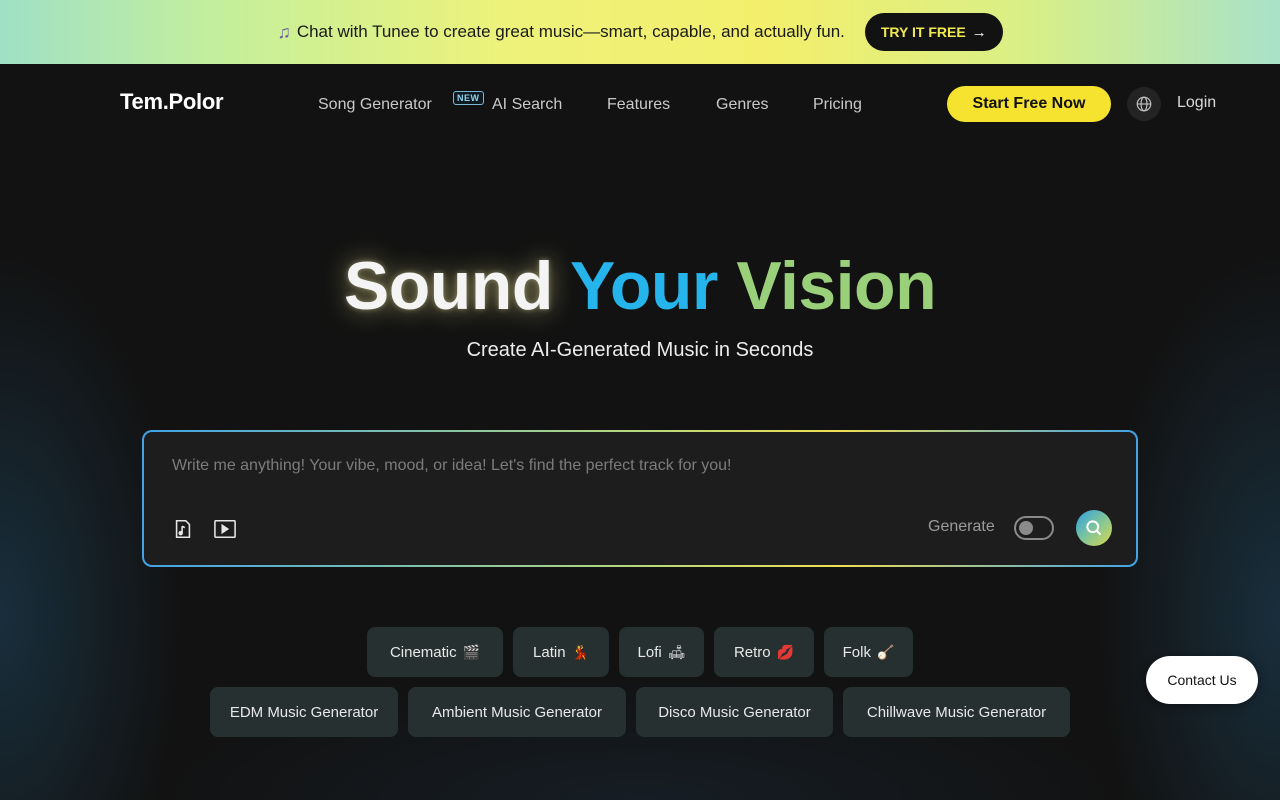 The width and height of the screenshot is (1280, 800). What do you see at coordinates (785, 651) in the screenshot?
I see `lips-icon: 💋` at bounding box center [785, 651].